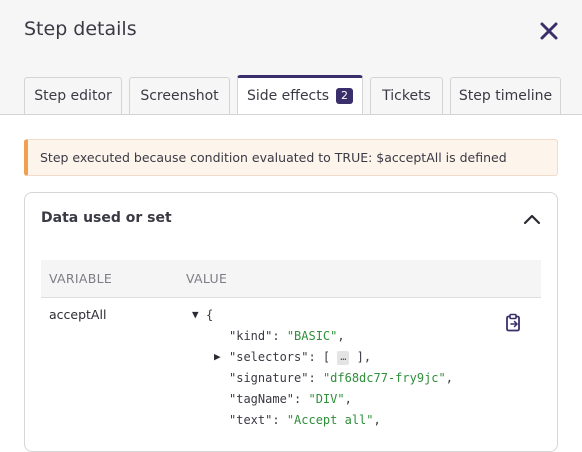 Image resolution: width=582 pixels, height=452 pixels. I want to click on json-entry: "selectors": [ … ],, so click(300, 357).